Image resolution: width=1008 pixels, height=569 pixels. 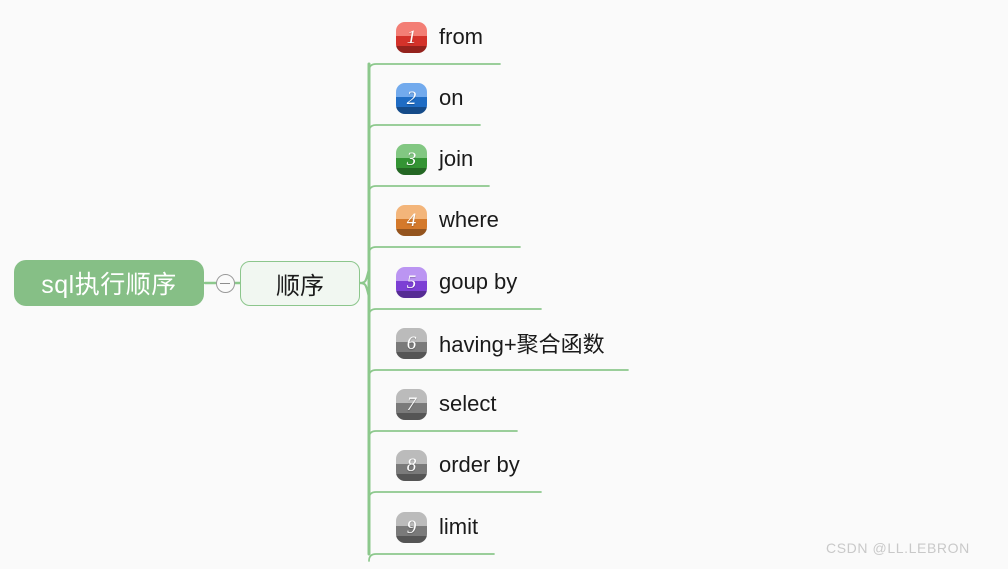 I want to click on leaf-node-label: limit, so click(x=459, y=526).